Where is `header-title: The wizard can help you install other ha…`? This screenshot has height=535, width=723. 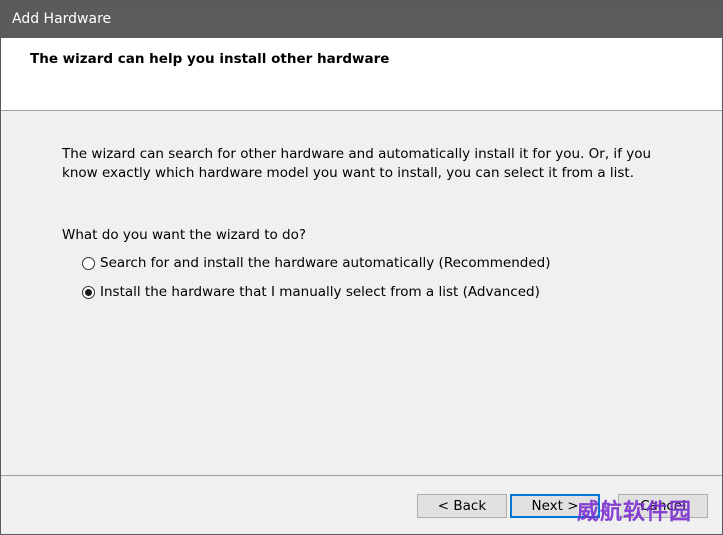 header-title: The wizard can help you install other ha… is located at coordinates (210, 59).